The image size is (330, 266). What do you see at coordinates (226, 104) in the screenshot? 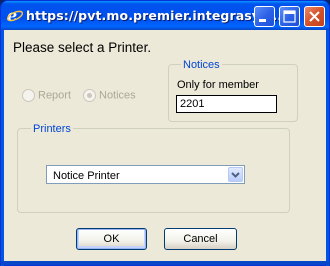
I see `member-number-input: 2201` at bounding box center [226, 104].